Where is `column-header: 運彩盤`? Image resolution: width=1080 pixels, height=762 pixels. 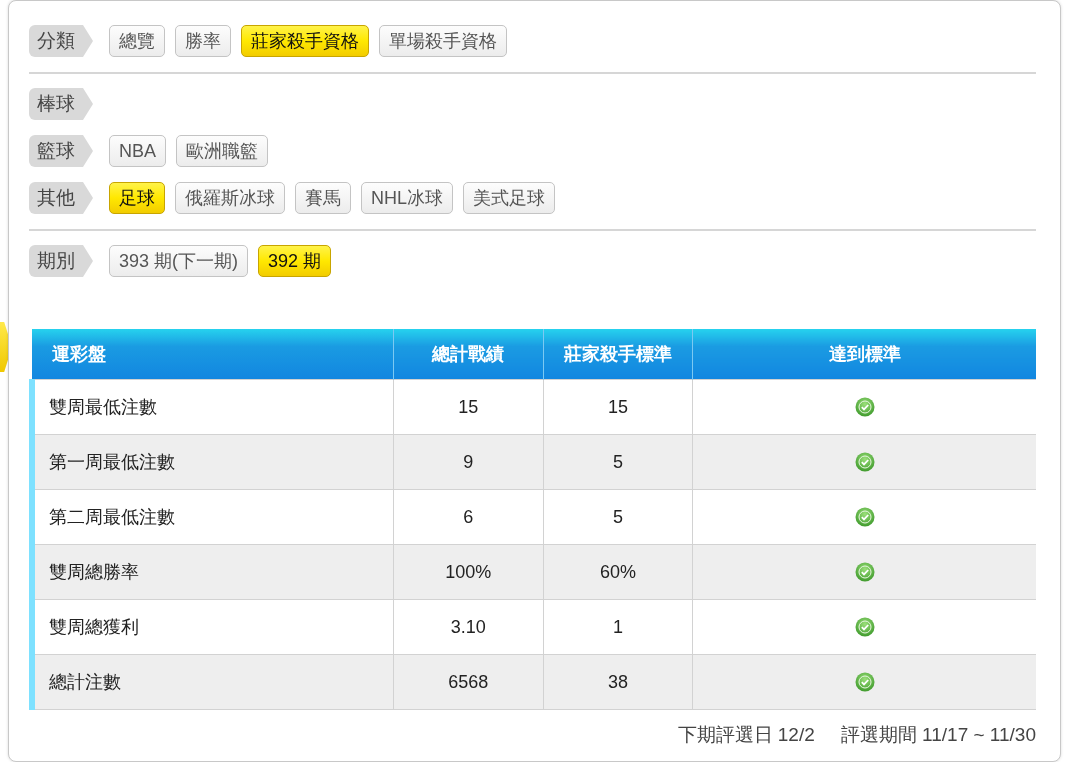
column-header: 運彩盤 is located at coordinates (213, 354).